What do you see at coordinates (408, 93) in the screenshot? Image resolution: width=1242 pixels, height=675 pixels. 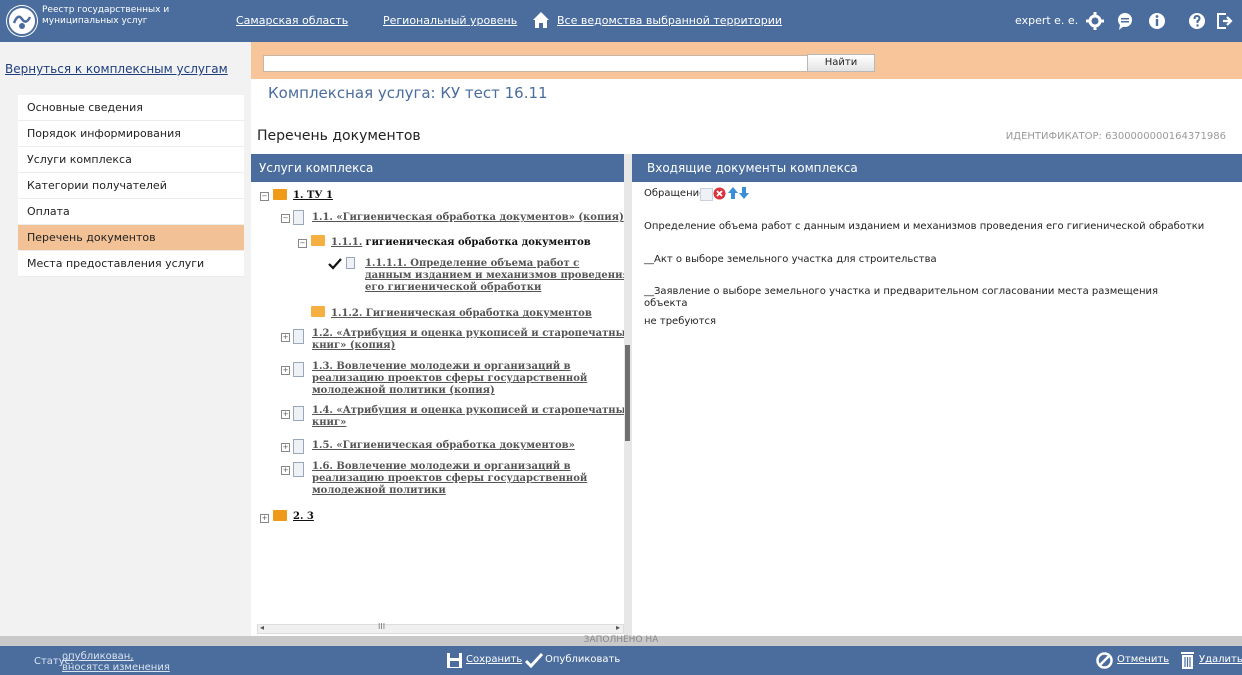 I see `service-title: Комплексная услуга: КУ тест 16.11` at bounding box center [408, 93].